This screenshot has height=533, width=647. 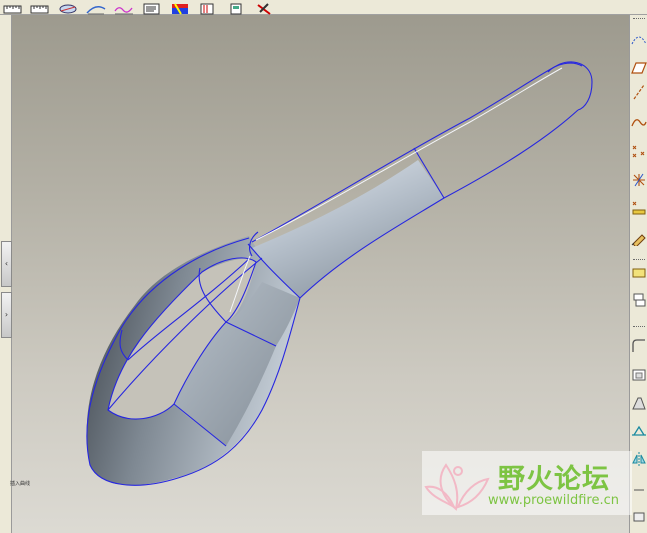 I want to click on dimension-icon, so click(x=208, y=7).